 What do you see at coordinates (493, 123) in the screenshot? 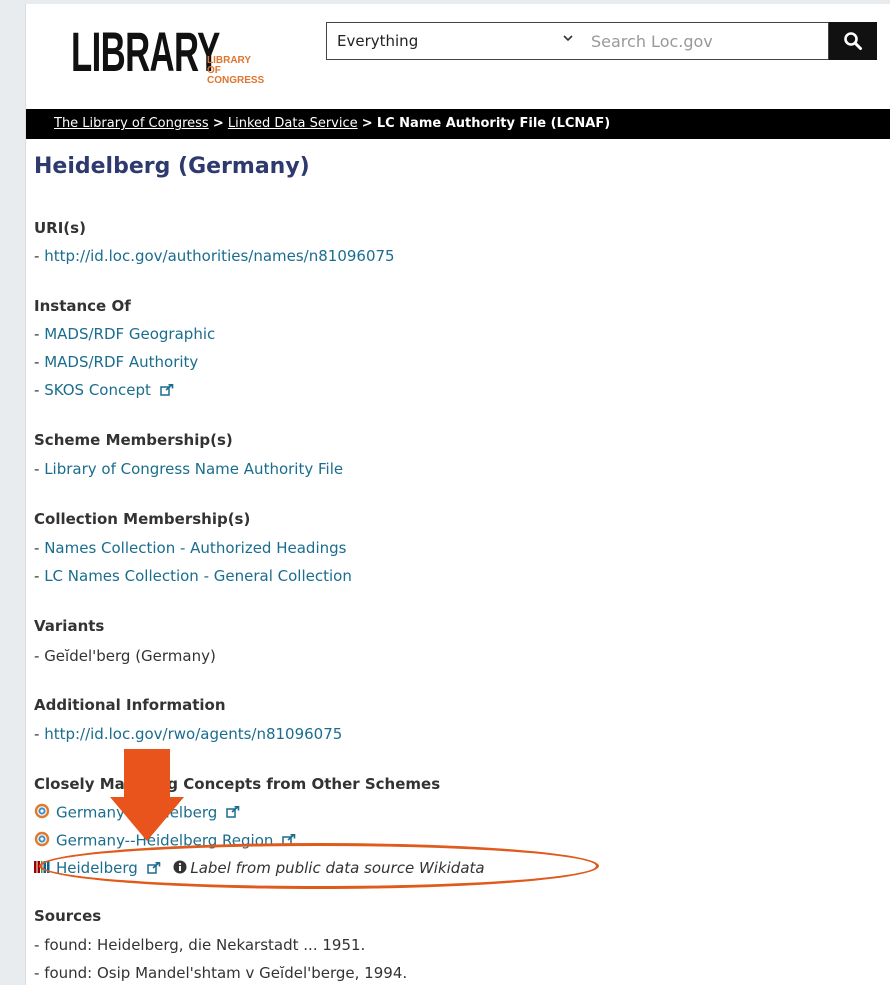
I see `breadcrumb-current: LC Name Authority File (LCNAF)` at bounding box center [493, 123].